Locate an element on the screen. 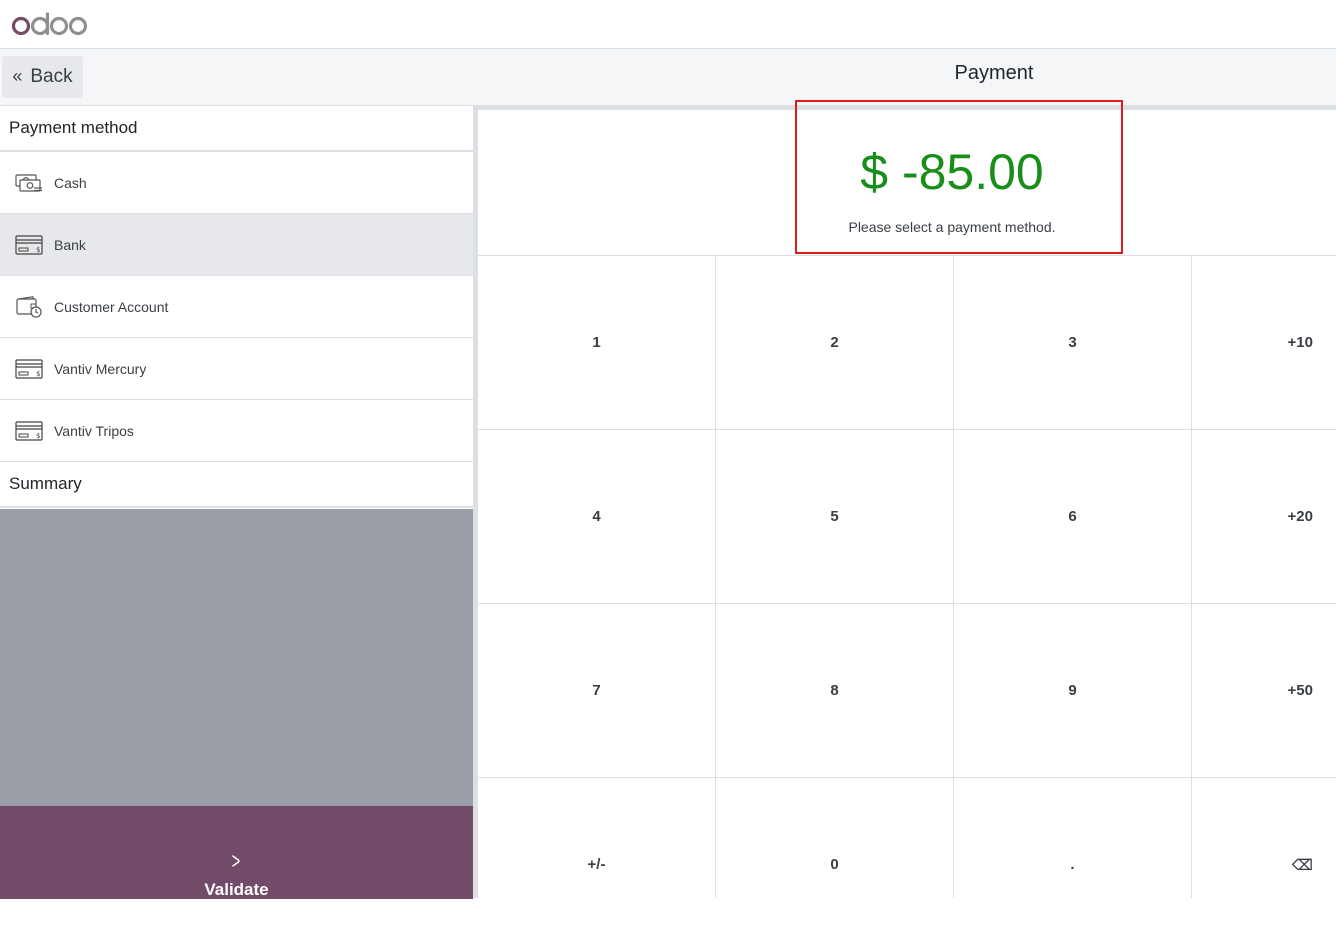 This screenshot has height=951, width=1336. highlight-box is located at coordinates (959, 177).